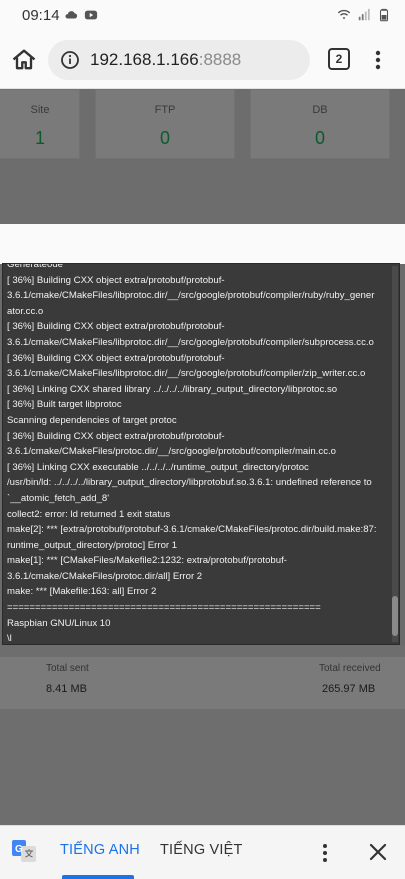 The height and width of the screenshot is (879, 405). What do you see at coordinates (350, 668) in the screenshot?
I see `total-received-label: Total received` at bounding box center [350, 668].